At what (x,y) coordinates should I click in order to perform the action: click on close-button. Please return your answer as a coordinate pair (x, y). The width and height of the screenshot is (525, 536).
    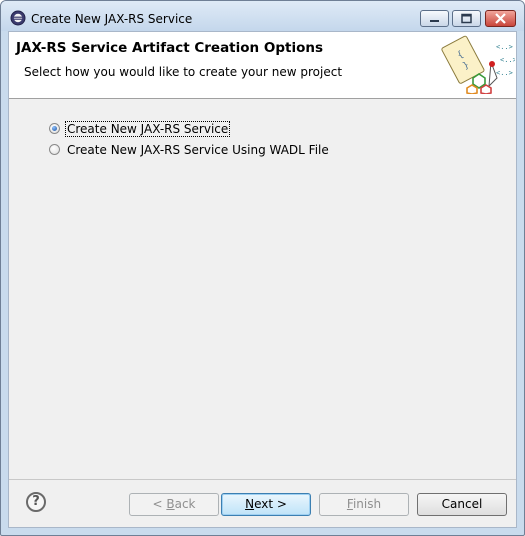
    Looking at the image, I should click on (500, 18).